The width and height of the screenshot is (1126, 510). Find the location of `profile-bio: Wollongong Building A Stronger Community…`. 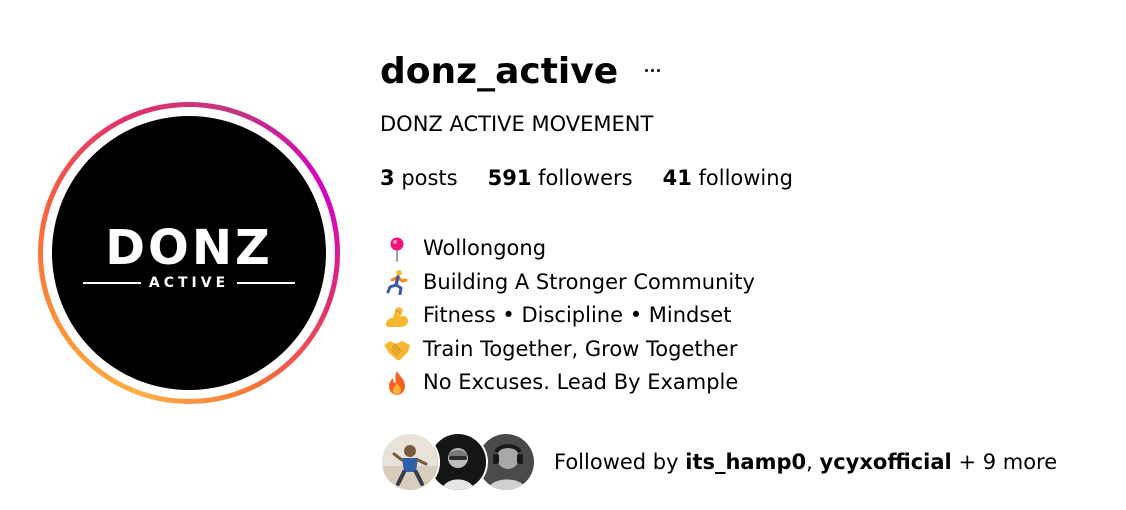

profile-bio: Wollongong Building A Stronger Community… is located at coordinates (568, 316).